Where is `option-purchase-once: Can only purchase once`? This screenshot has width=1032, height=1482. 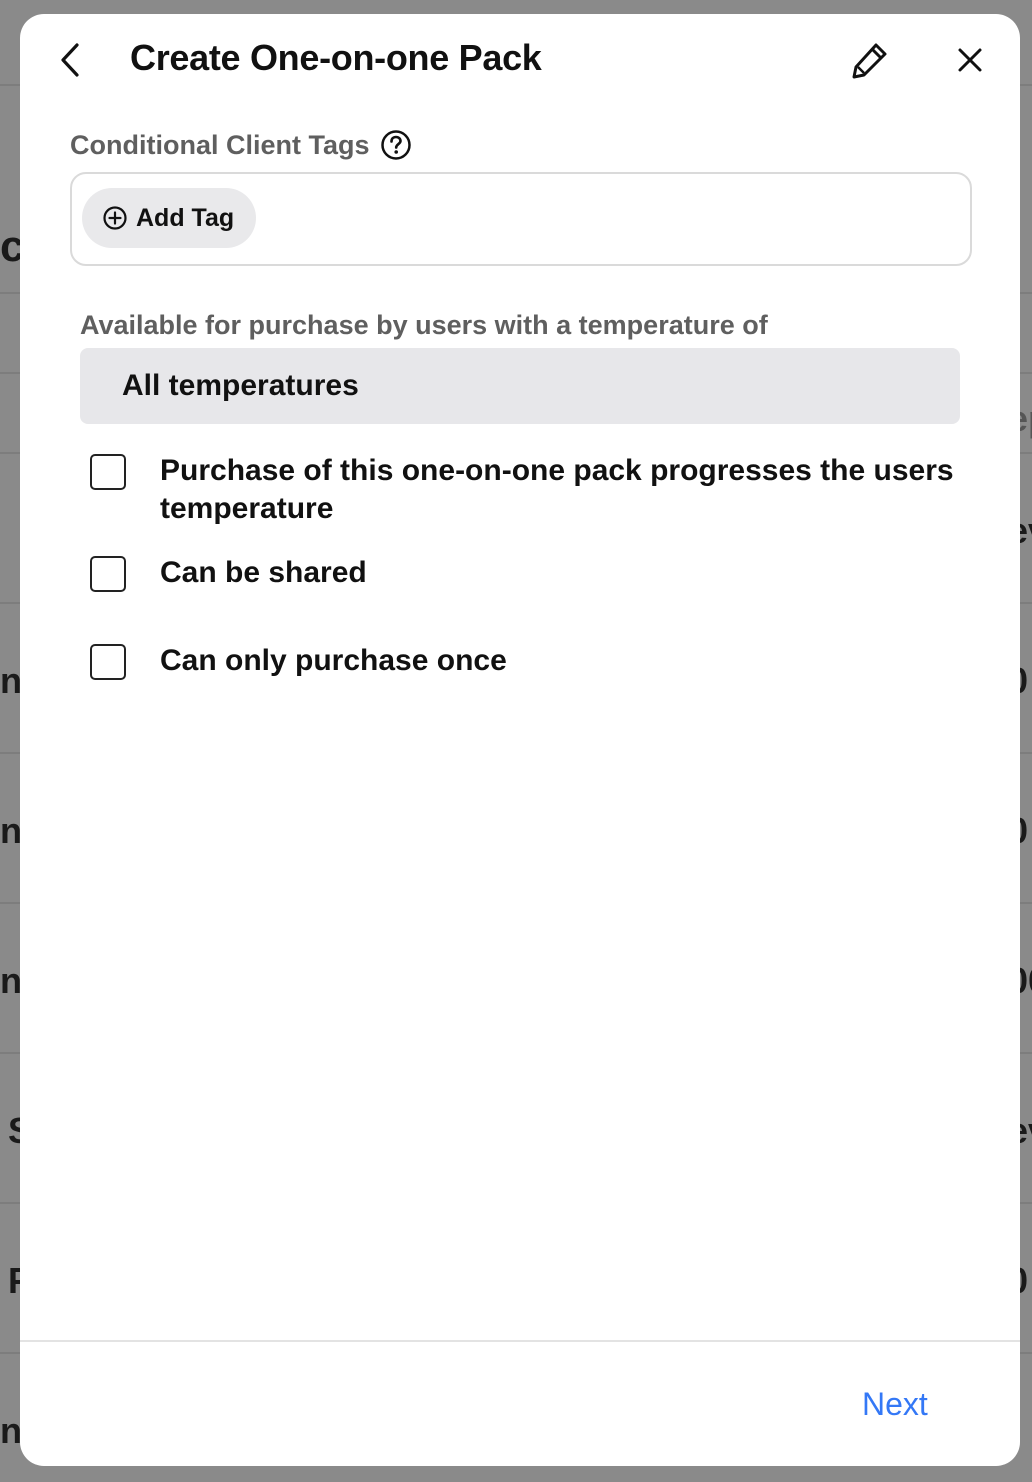 option-purchase-once: Can only purchase once is located at coordinates (525, 661).